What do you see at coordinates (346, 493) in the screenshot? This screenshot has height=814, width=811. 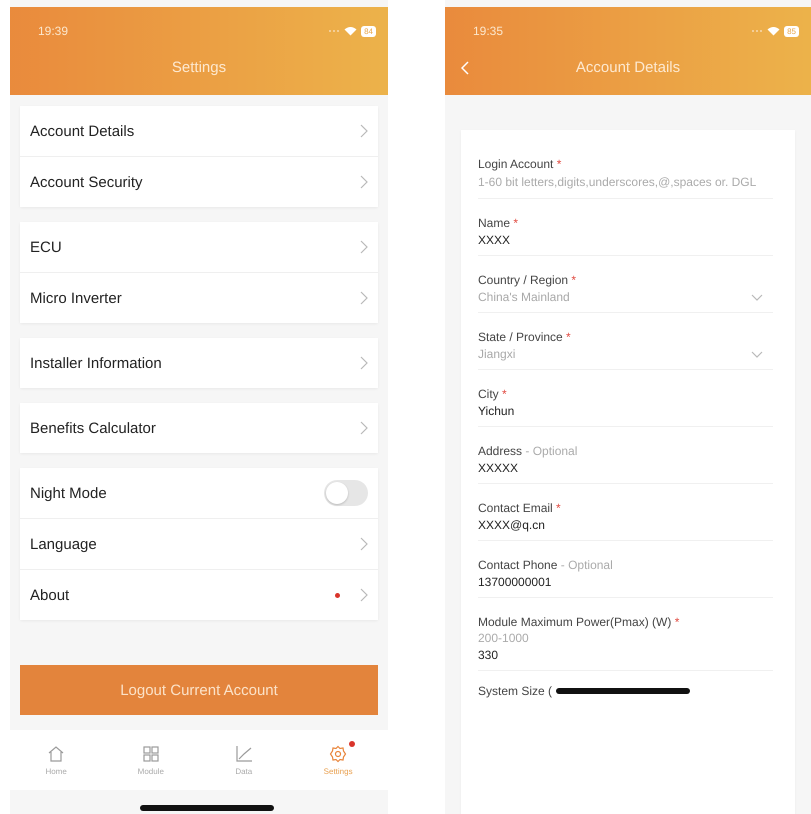 I see `toggle-switch` at bounding box center [346, 493].